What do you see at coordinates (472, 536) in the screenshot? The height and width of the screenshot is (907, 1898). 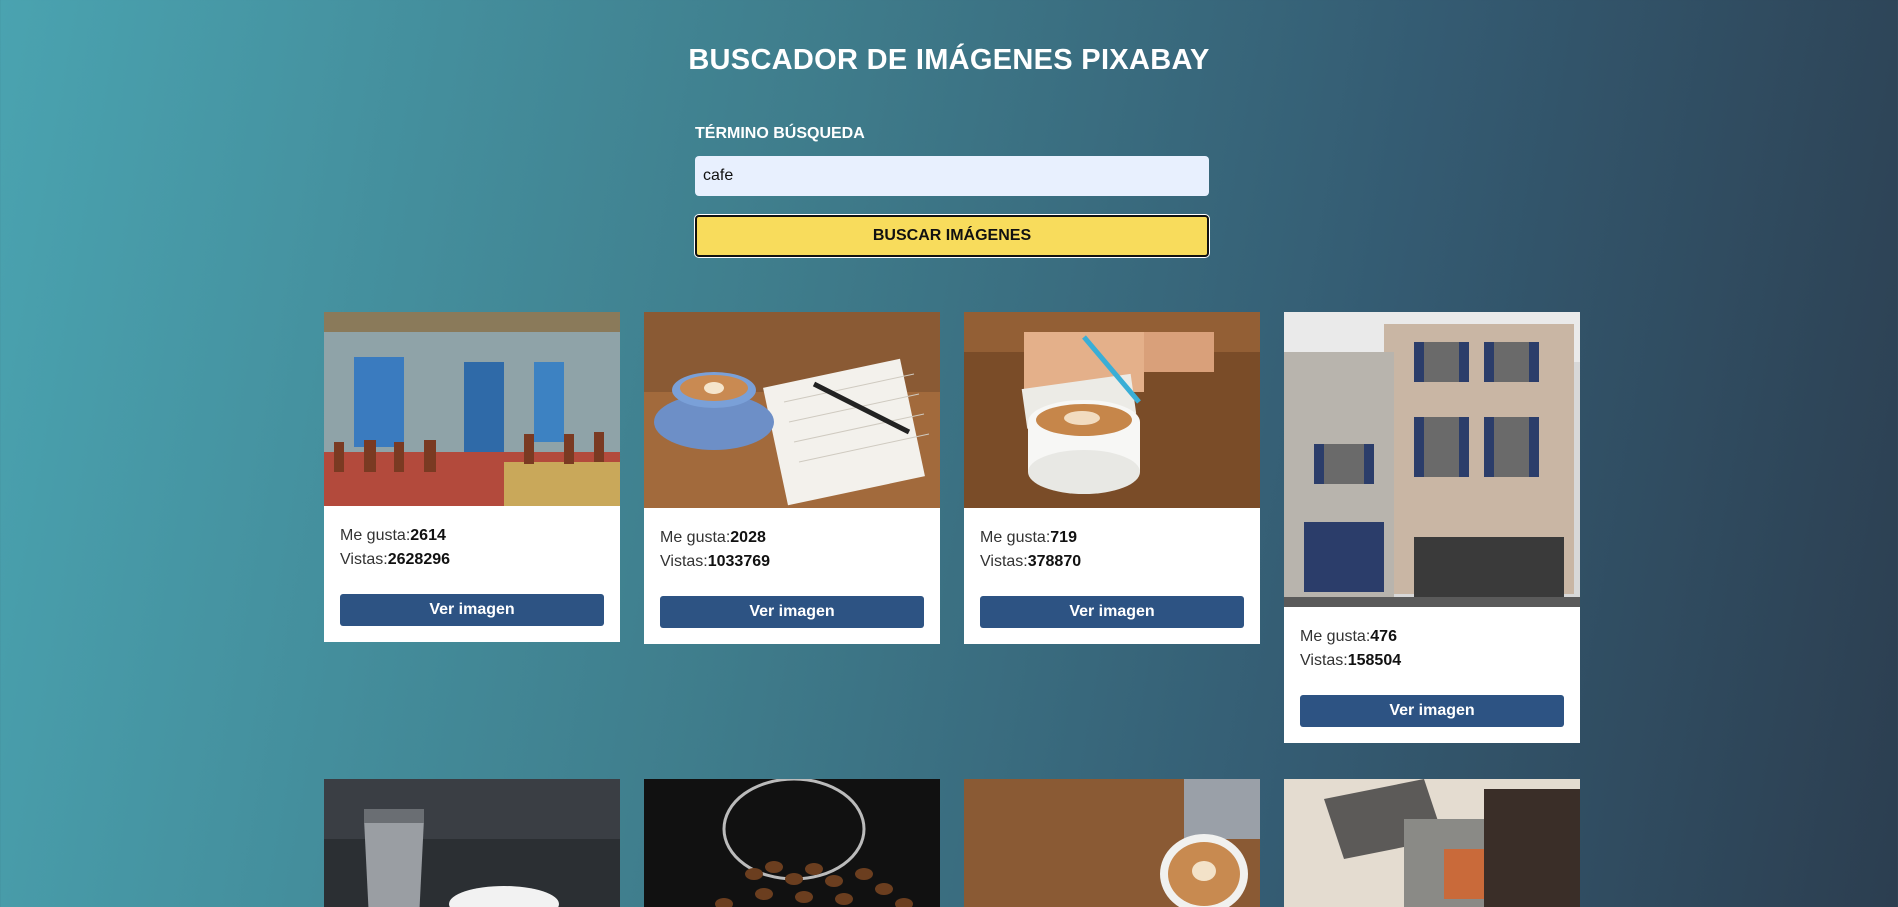 I see `likes-row: Me gusta:2614` at bounding box center [472, 536].